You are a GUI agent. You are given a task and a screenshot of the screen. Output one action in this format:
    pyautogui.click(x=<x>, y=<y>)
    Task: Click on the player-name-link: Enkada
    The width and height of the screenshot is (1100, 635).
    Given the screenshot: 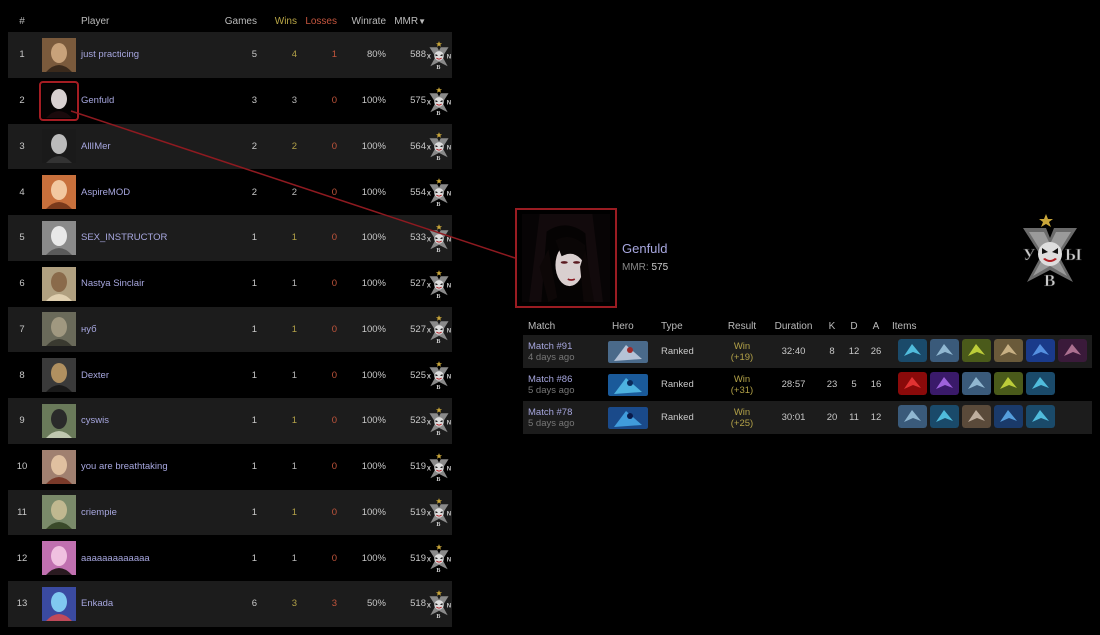 What is the action you would take?
    pyautogui.click(x=143, y=603)
    